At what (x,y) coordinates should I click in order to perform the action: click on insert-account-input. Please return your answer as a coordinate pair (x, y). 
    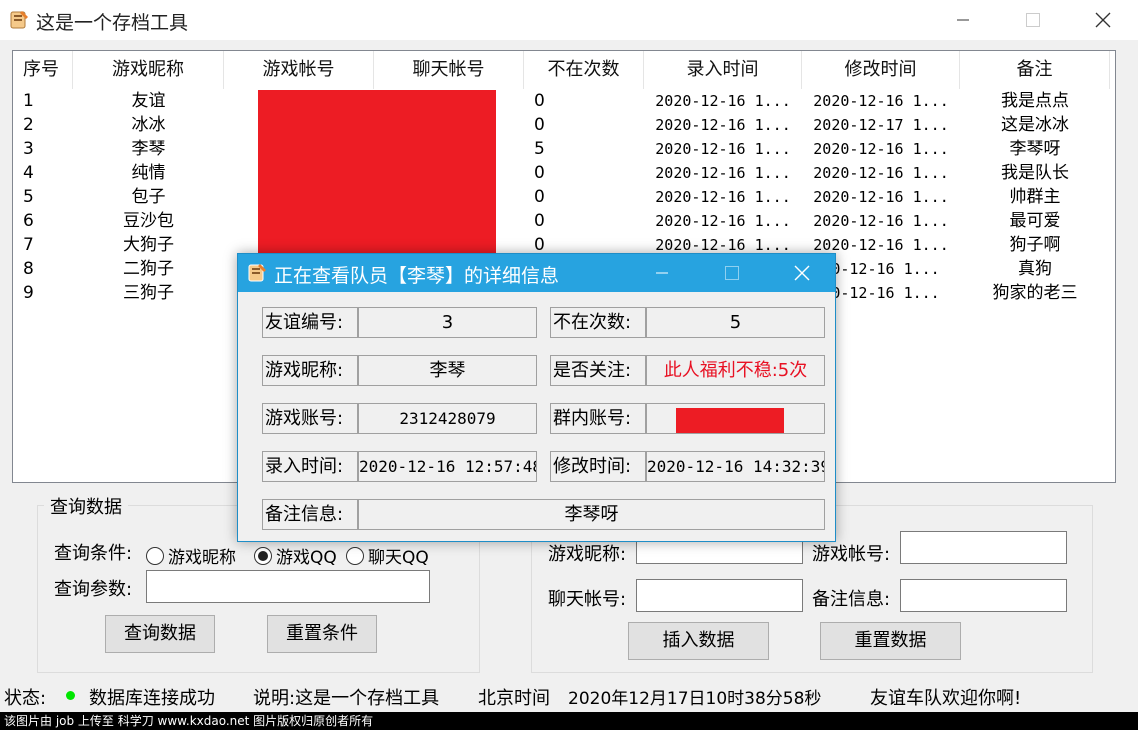
    Looking at the image, I should click on (983, 547).